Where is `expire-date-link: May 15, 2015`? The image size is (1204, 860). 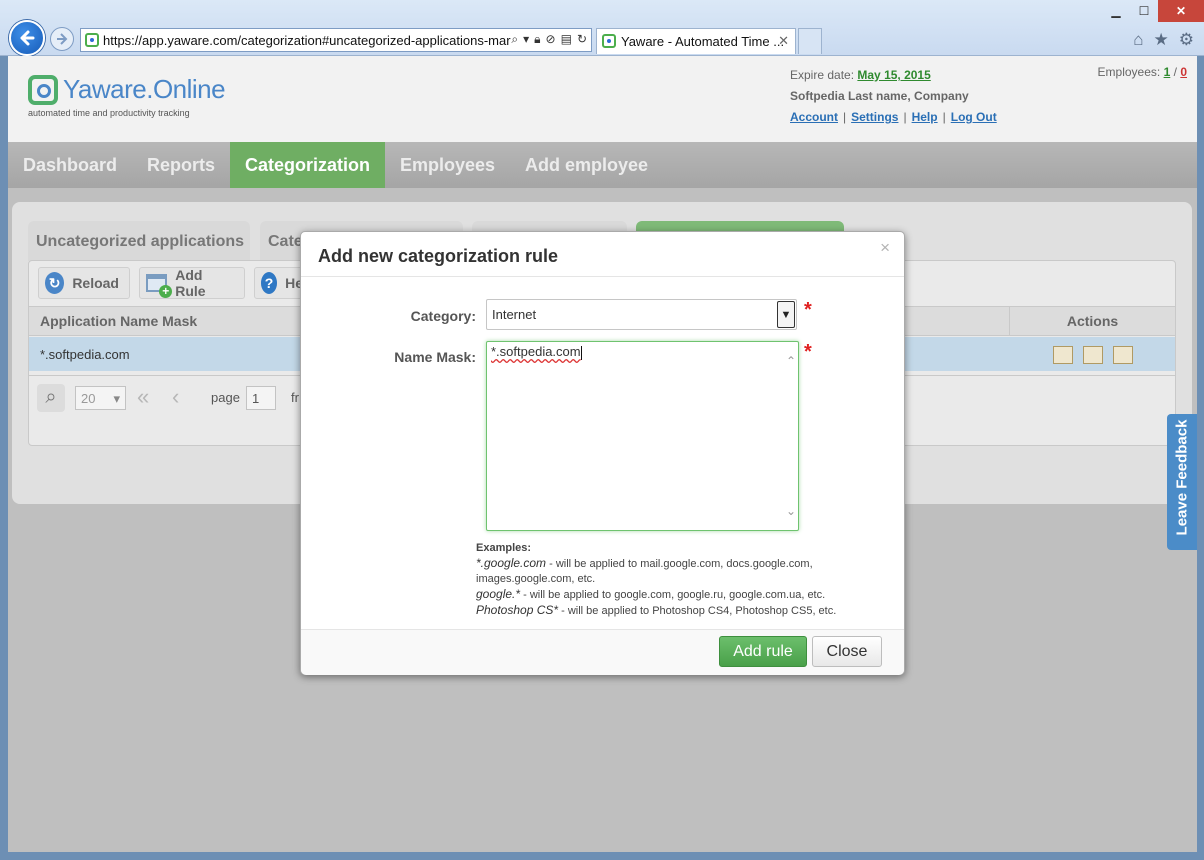 expire-date-link: May 15, 2015 is located at coordinates (893, 75).